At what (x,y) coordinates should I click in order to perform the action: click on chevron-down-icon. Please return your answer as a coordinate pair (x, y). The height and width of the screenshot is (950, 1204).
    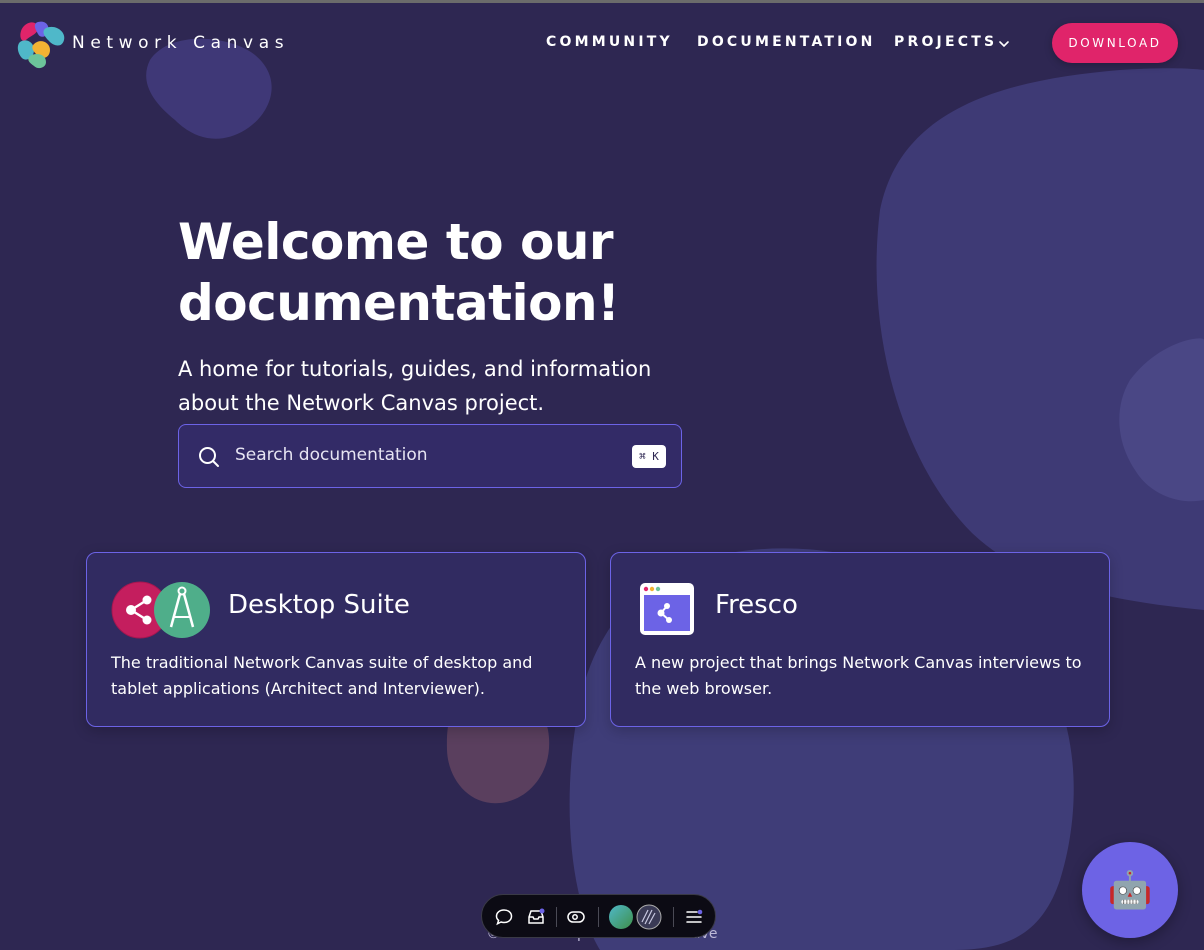
    Looking at the image, I should click on (1004, 44).